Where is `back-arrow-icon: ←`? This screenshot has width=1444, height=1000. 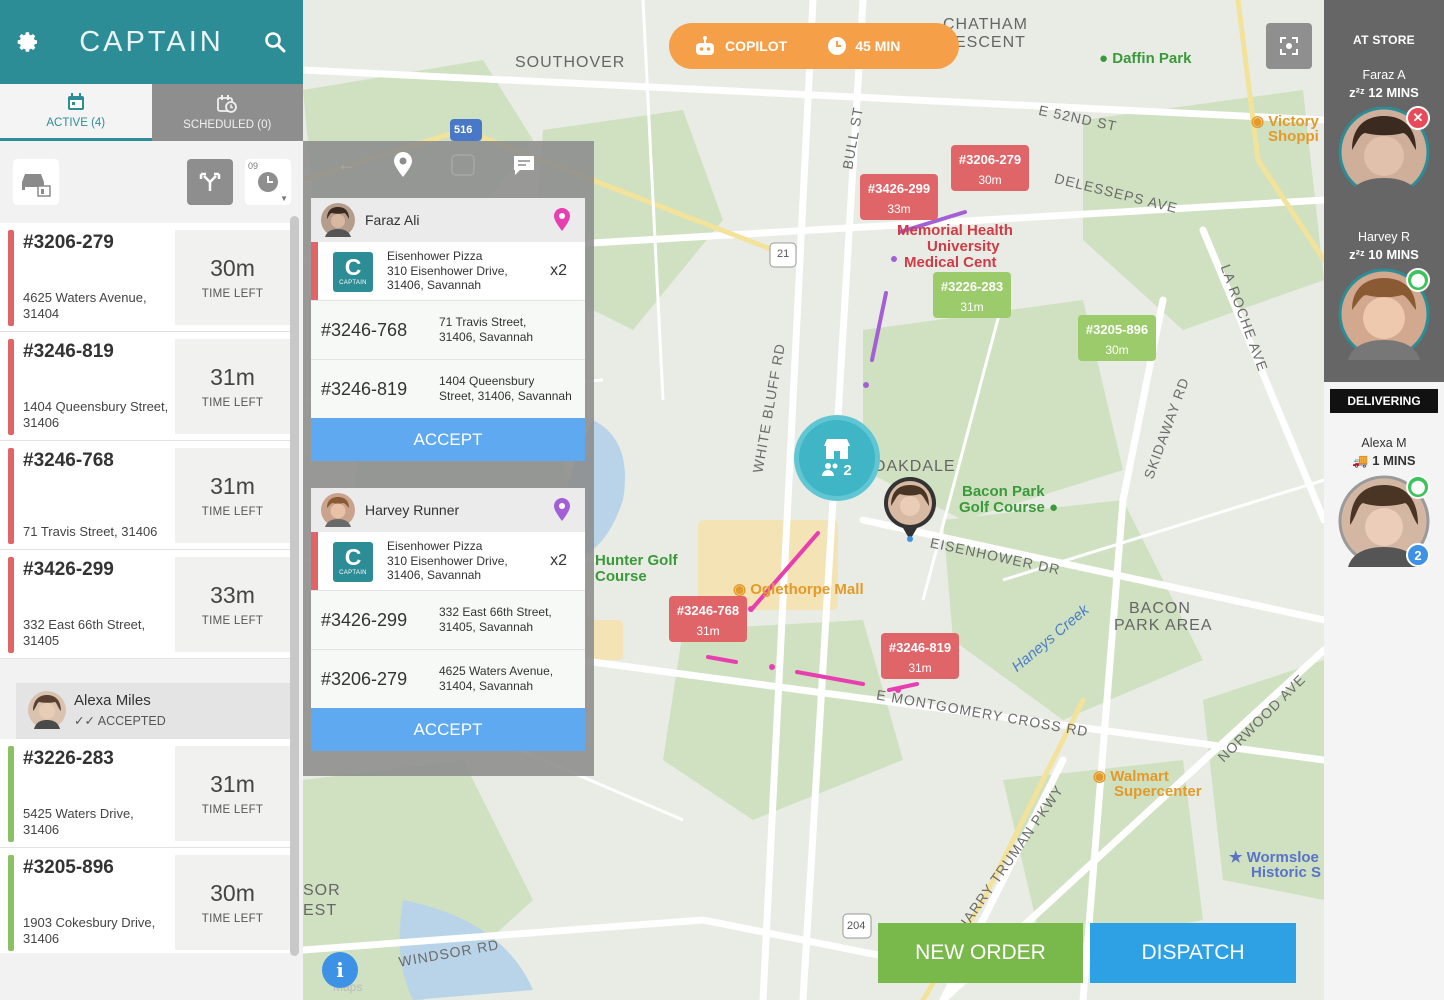
back-arrow-icon: ← is located at coordinates (346, 164).